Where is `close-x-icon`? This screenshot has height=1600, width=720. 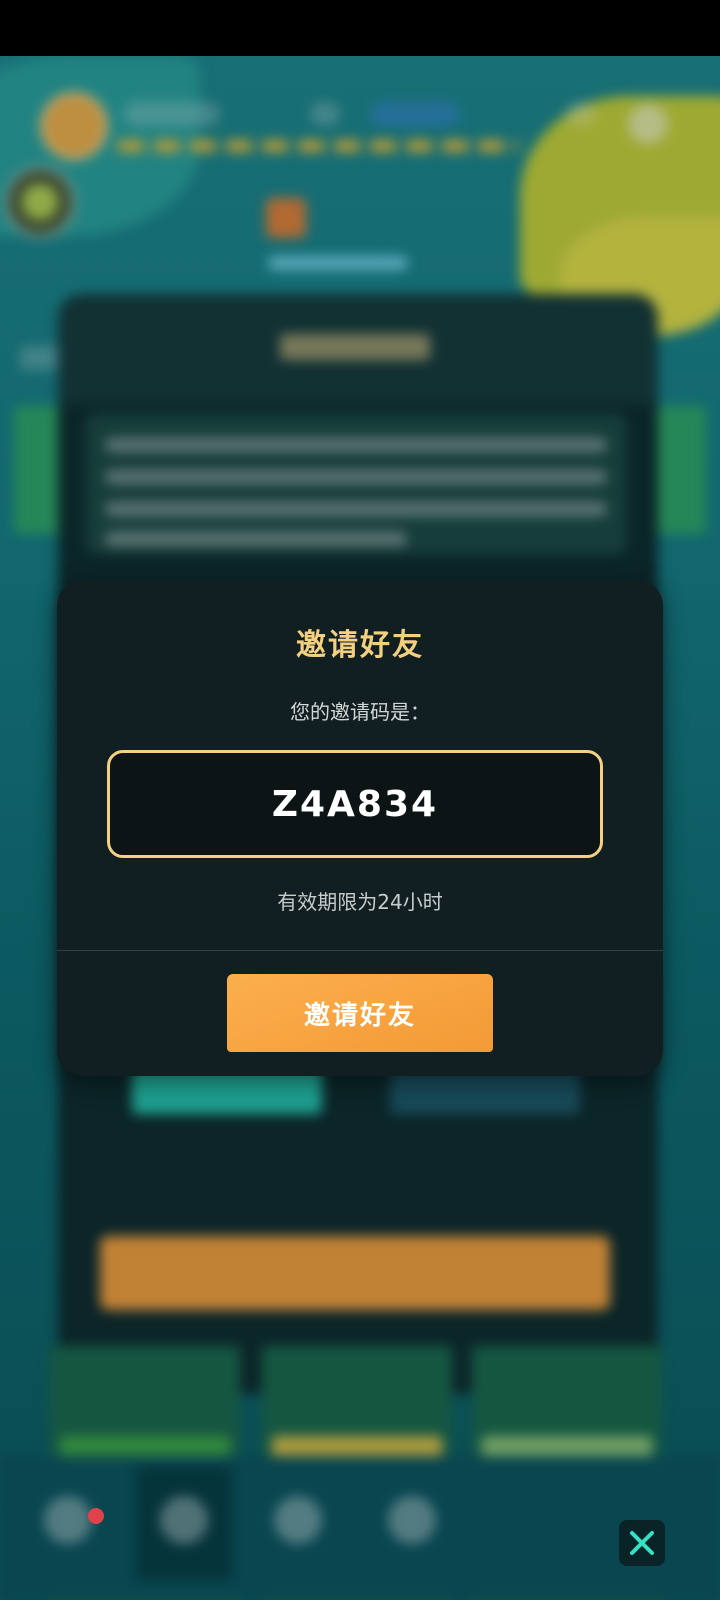
close-x-icon is located at coordinates (642, 1543).